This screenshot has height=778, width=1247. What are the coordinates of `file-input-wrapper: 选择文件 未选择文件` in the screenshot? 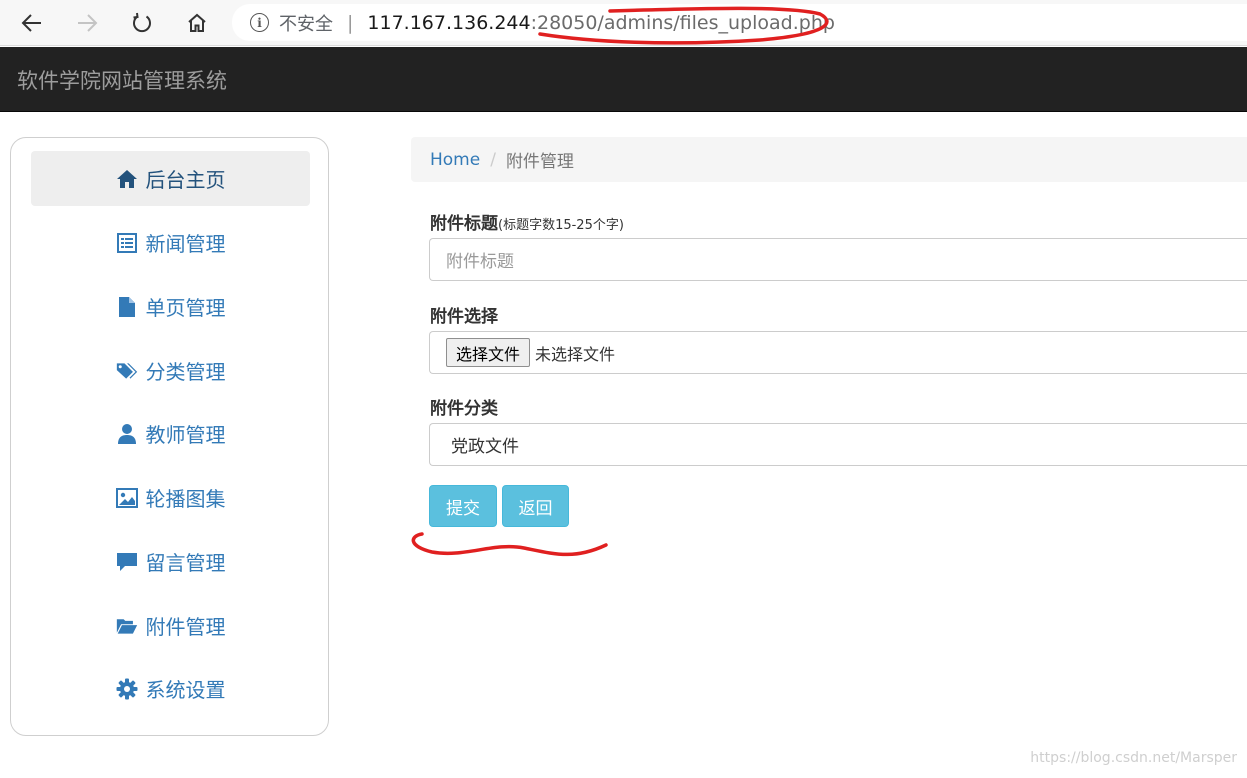 It's located at (838, 352).